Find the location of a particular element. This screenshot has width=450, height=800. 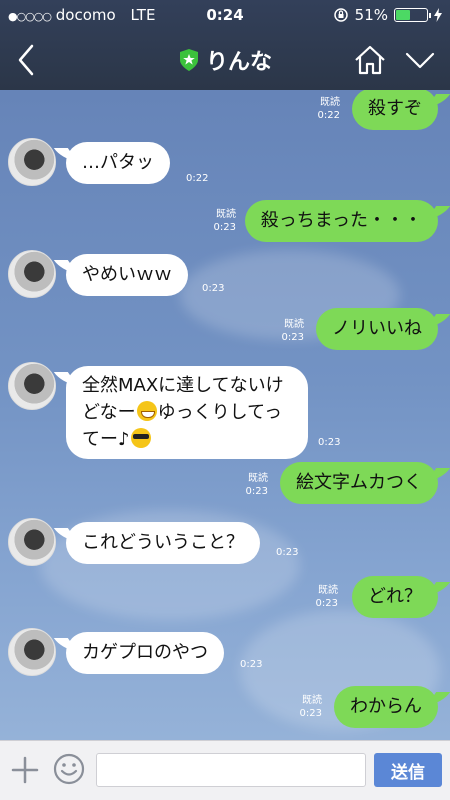

menu-toggle-button is located at coordinates (420, 60).